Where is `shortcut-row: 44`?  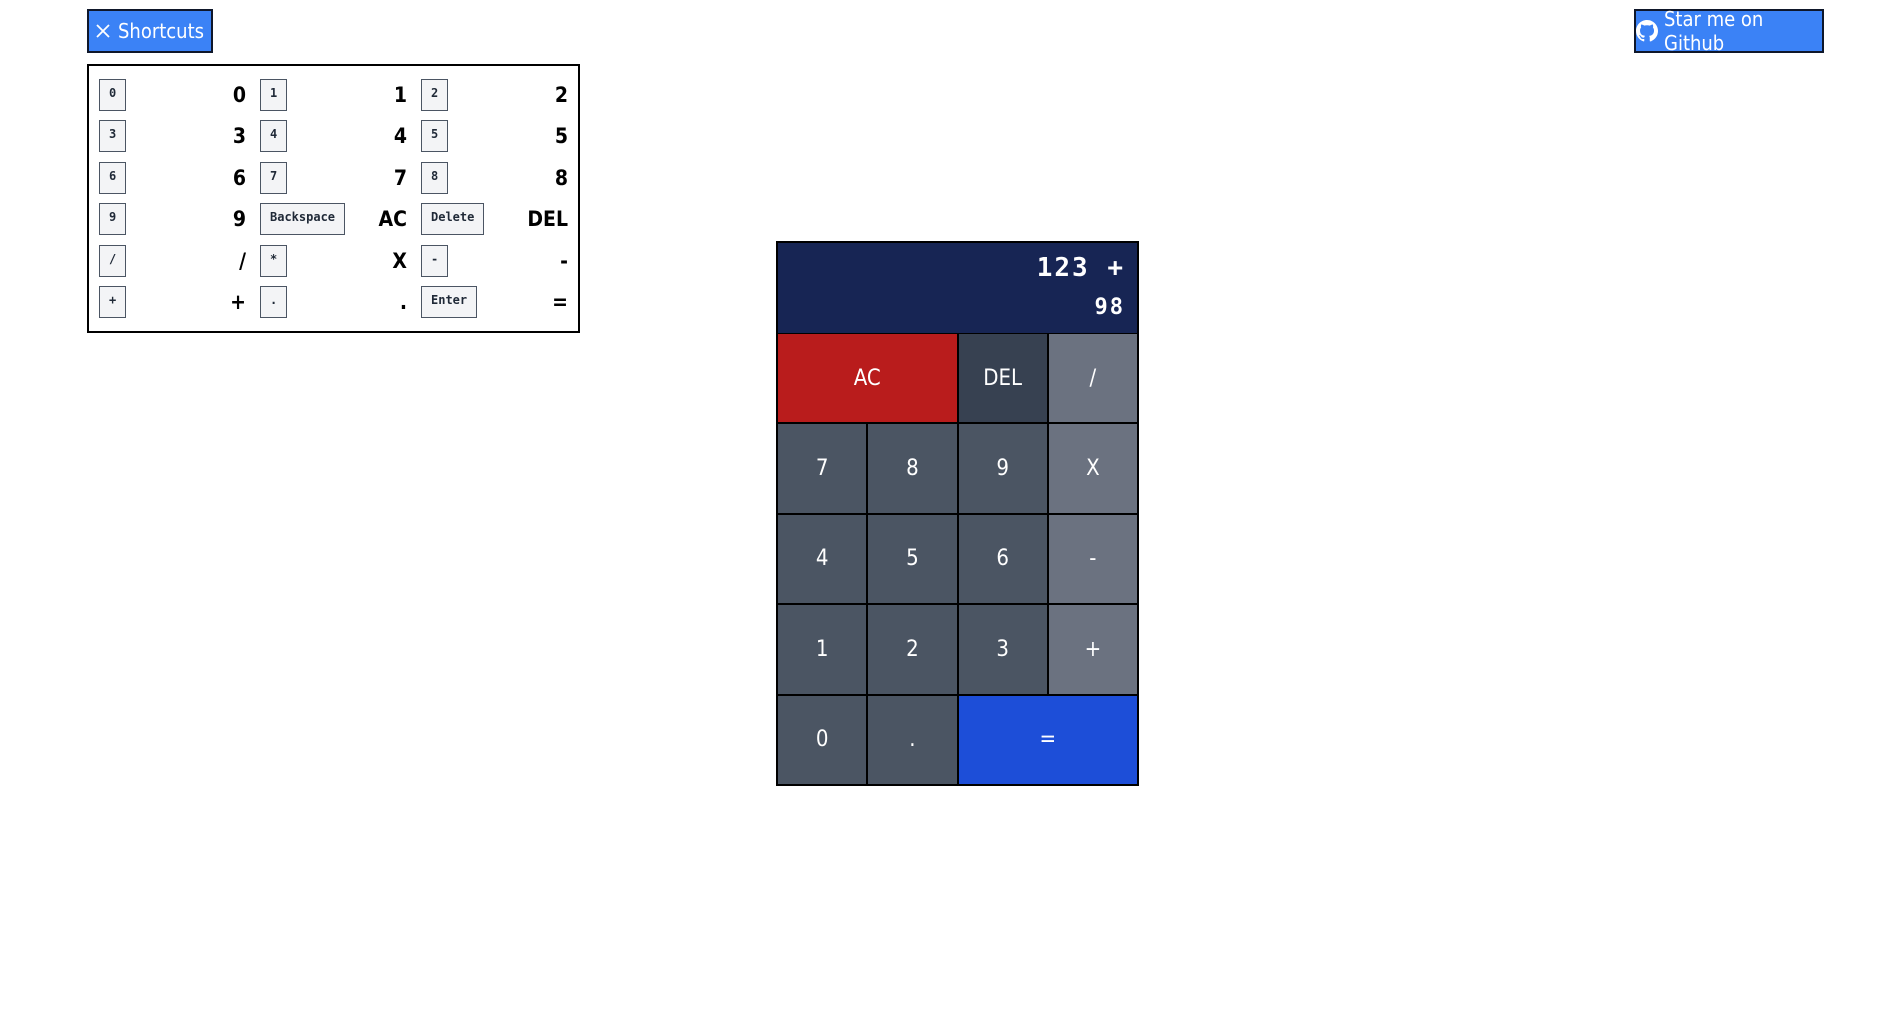
shortcut-row: 44 is located at coordinates (333, 137).